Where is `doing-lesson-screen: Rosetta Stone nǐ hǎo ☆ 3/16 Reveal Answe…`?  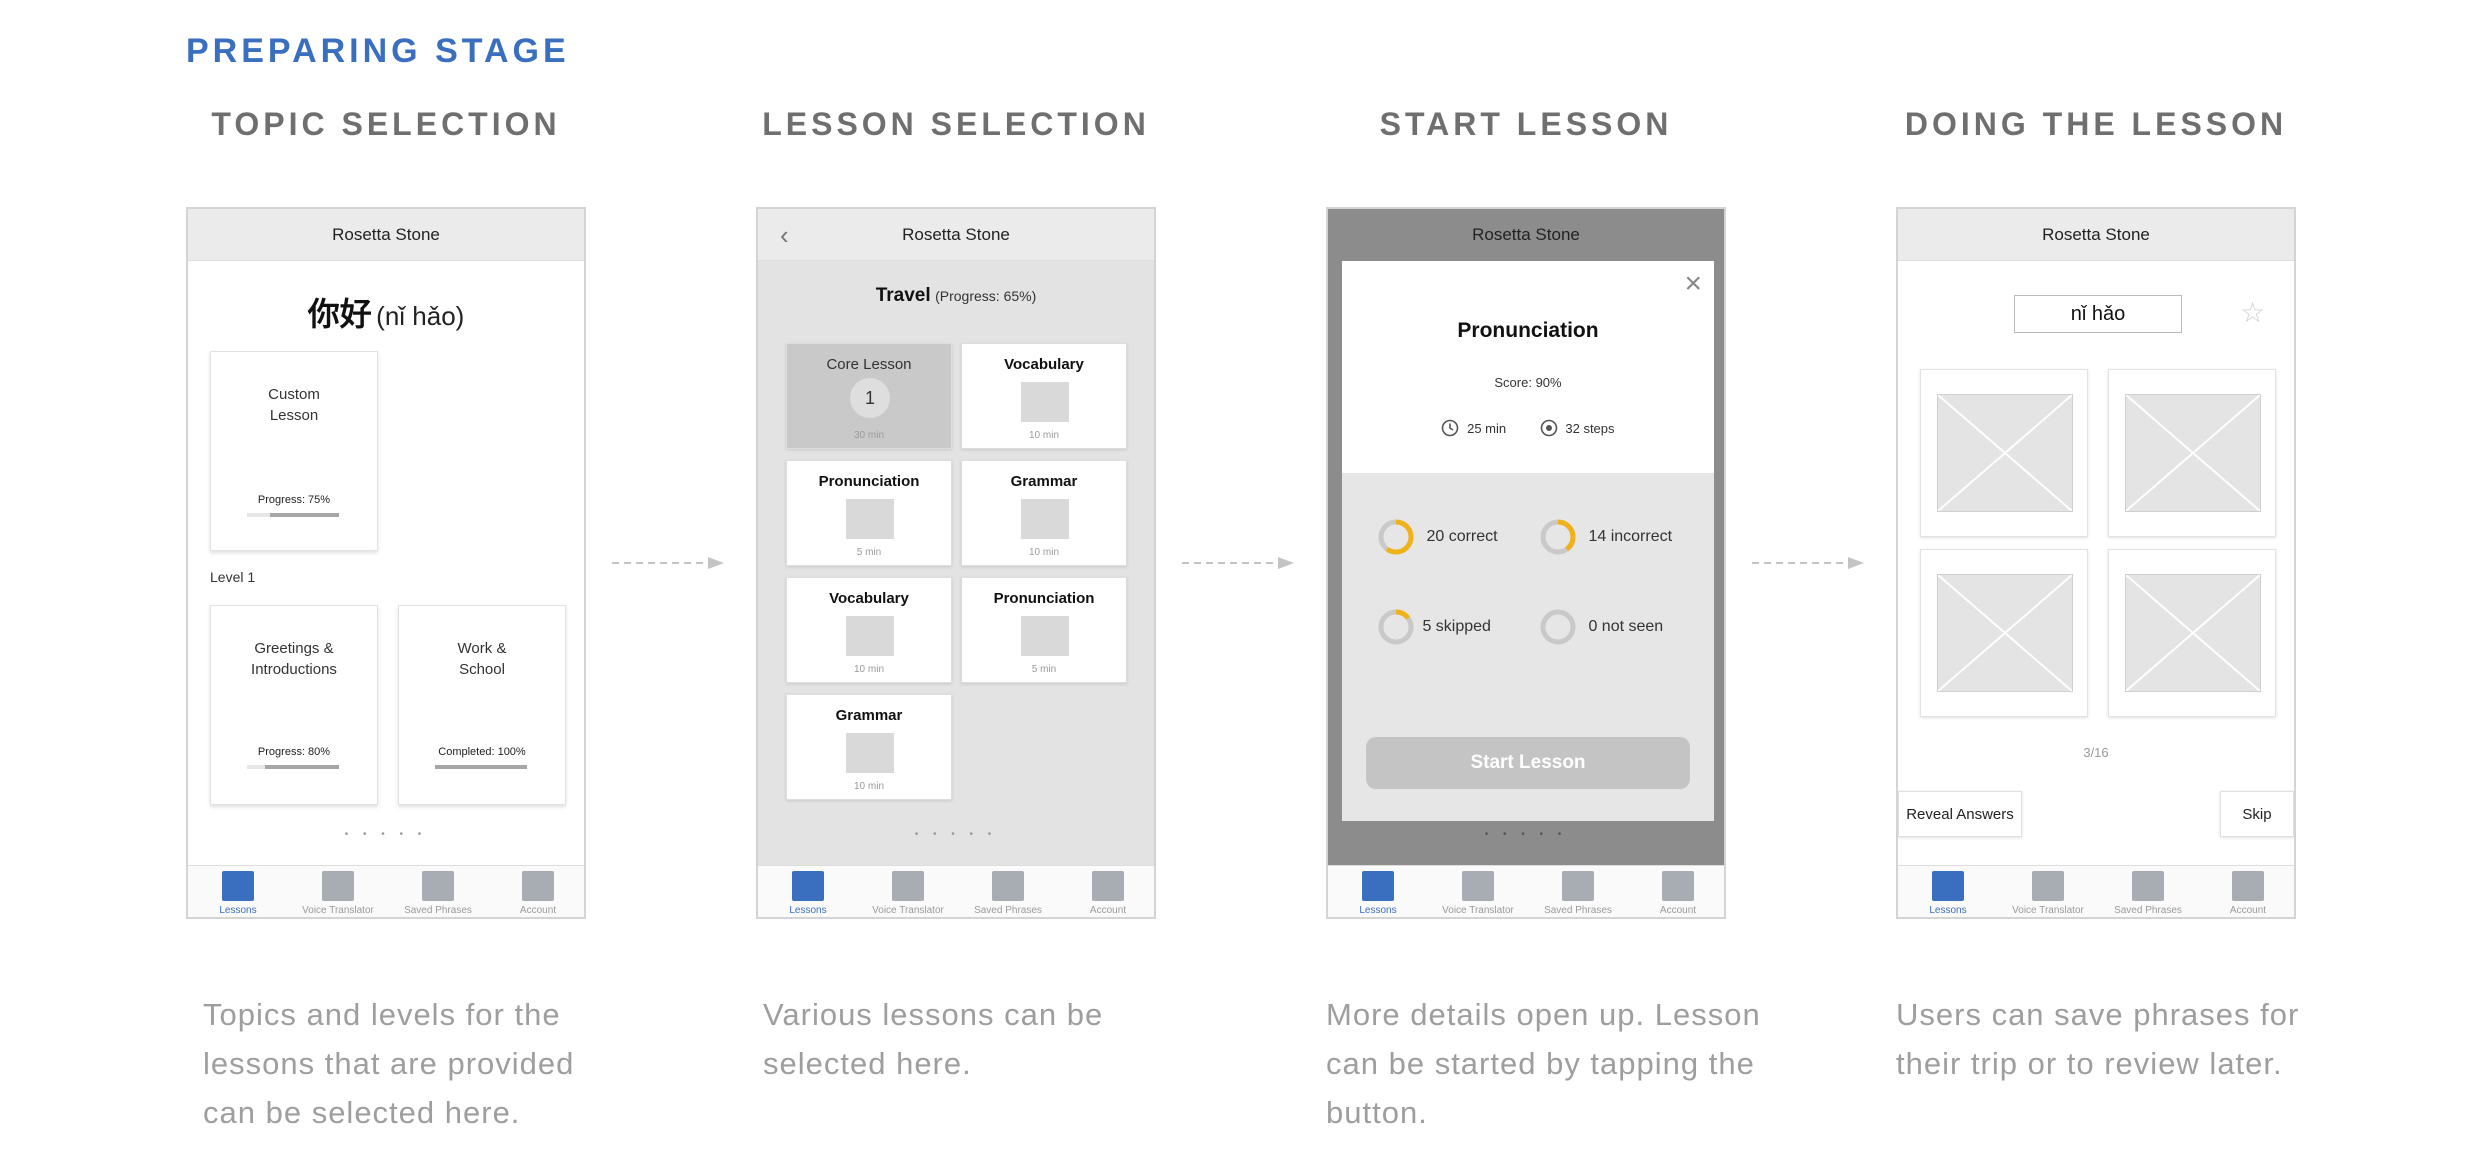 doing-lesson-screen: Rosetta Stone nǐ hǎo ☆ 3/16 Reveal Answe… is located at coordinates (2096, 563).